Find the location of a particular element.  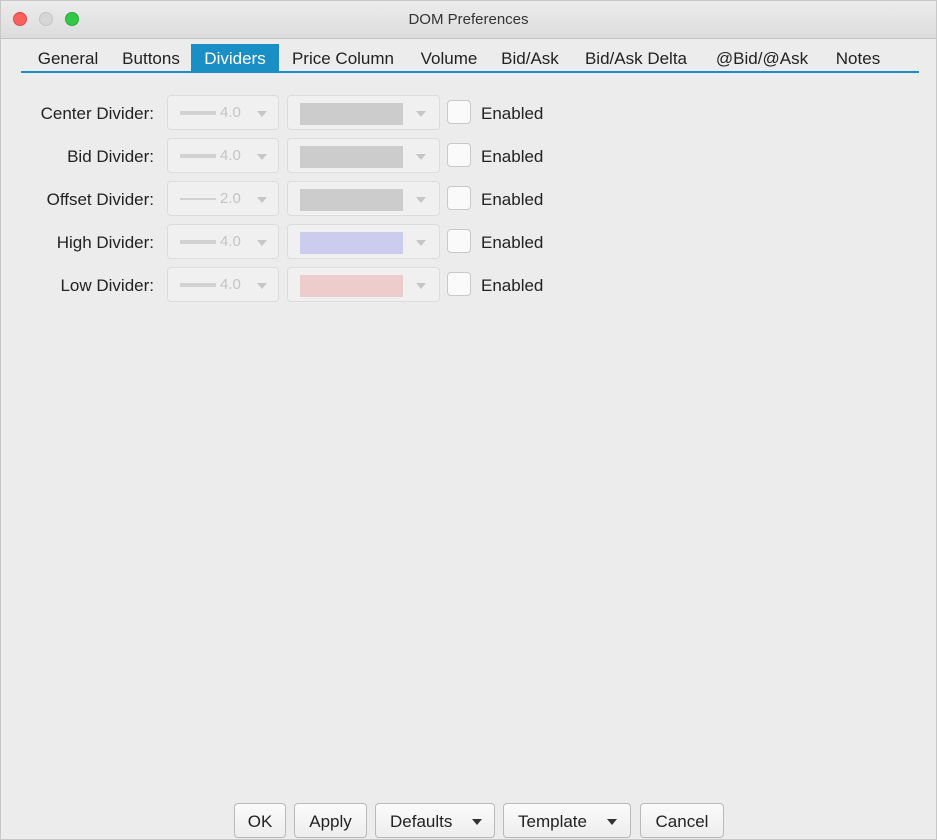

offset-divider-row: Offset Divider: 2.0 Enabled is located at coordinates (469, 199).